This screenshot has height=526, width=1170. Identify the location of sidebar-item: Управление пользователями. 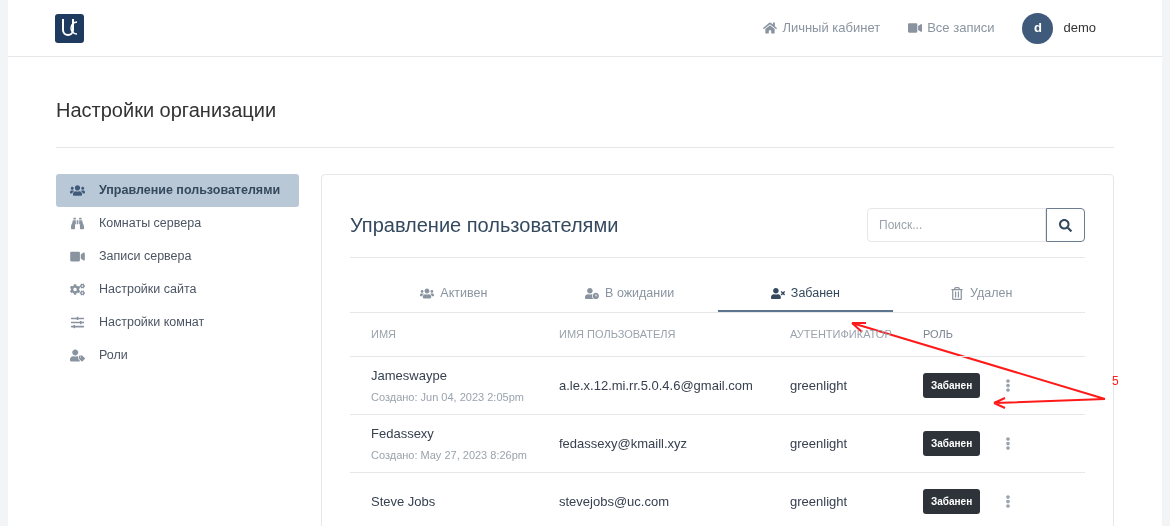
(177, 190).